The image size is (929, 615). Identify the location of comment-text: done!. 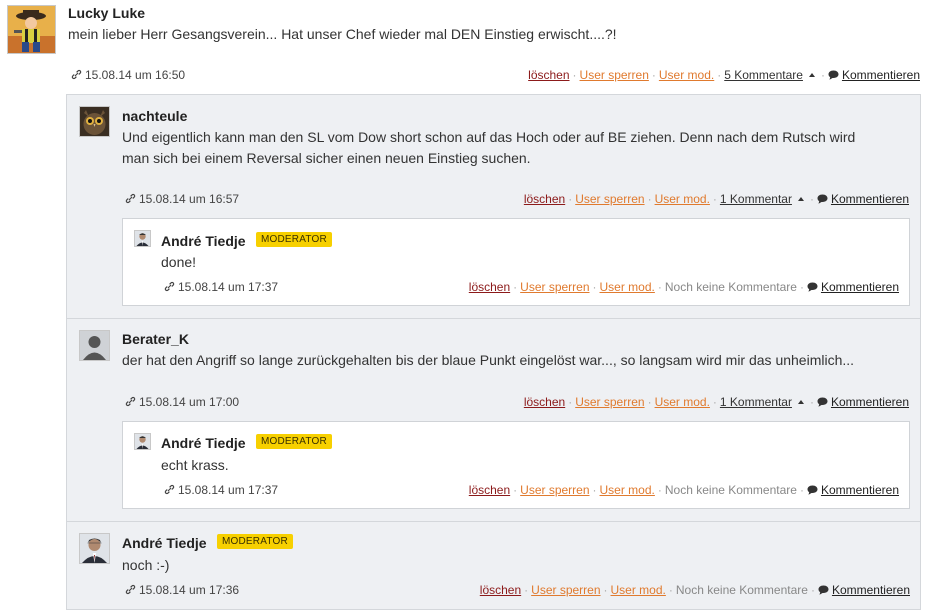
(179, 262).